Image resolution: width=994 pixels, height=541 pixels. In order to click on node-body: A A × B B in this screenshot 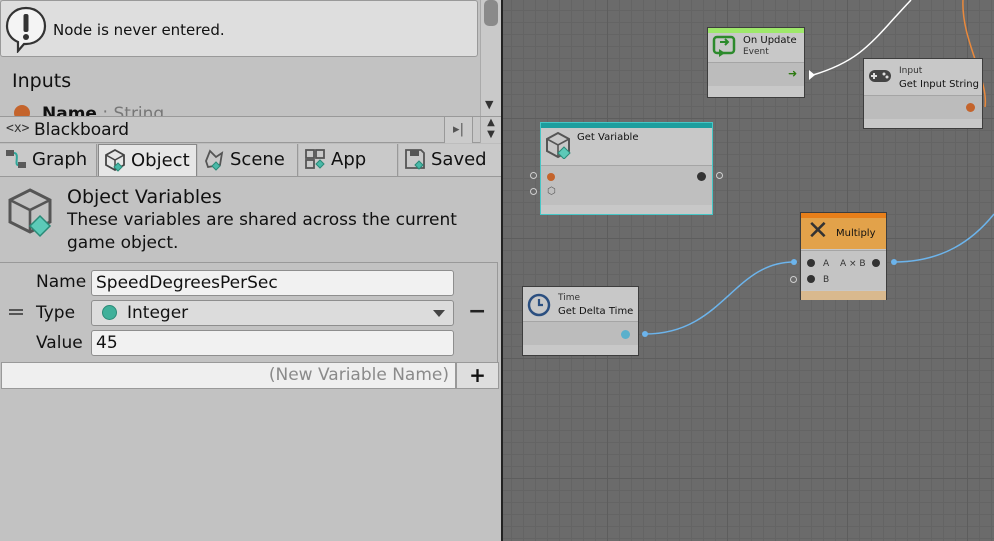, I will do `click(843, 270)`.